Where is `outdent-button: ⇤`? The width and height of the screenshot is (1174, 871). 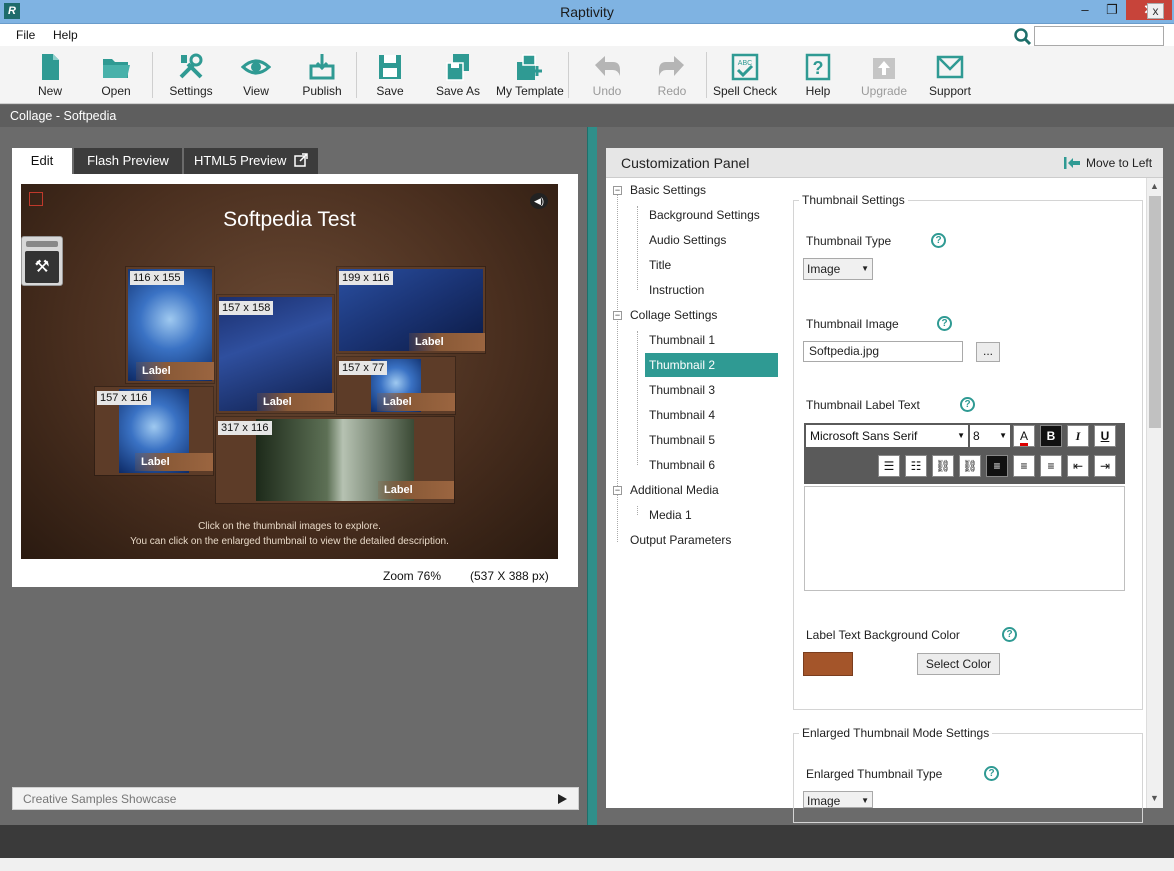
outdent-button: ⇤ is located at coordinates (1078, 466).